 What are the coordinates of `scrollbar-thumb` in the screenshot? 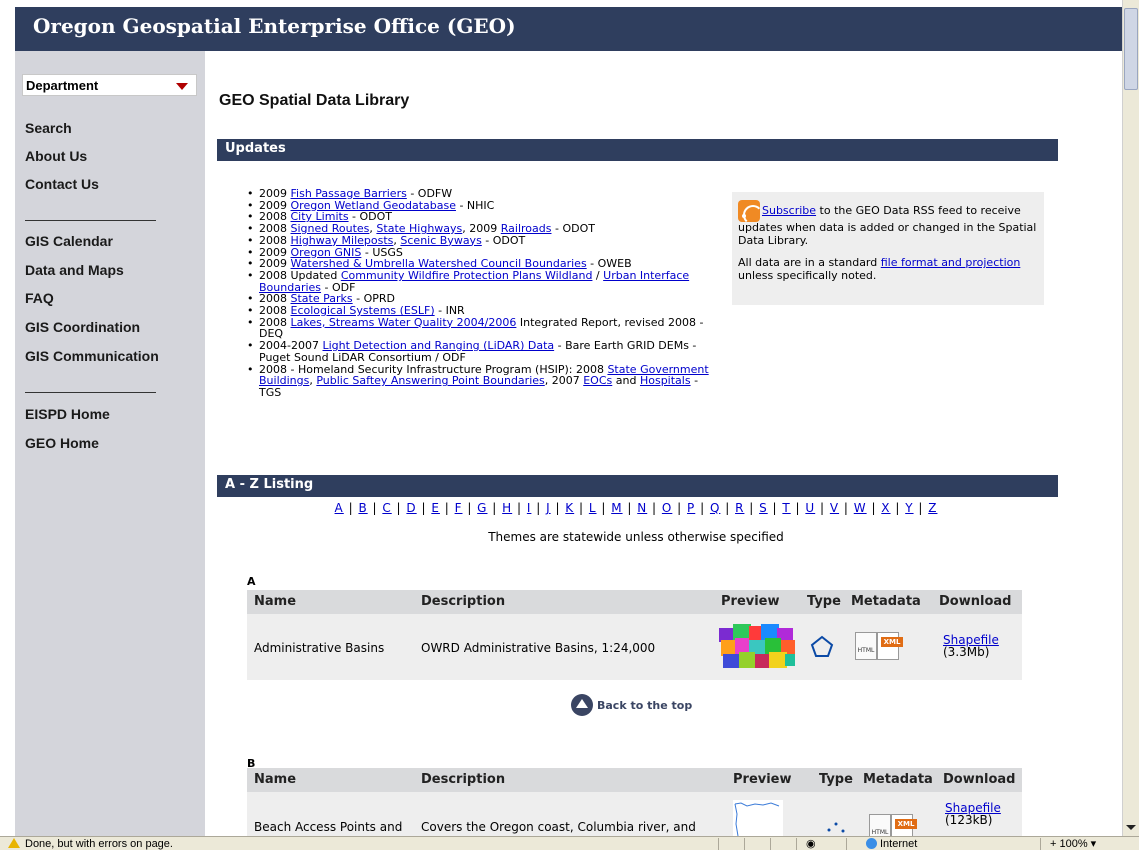 It's located at (1131, 49).